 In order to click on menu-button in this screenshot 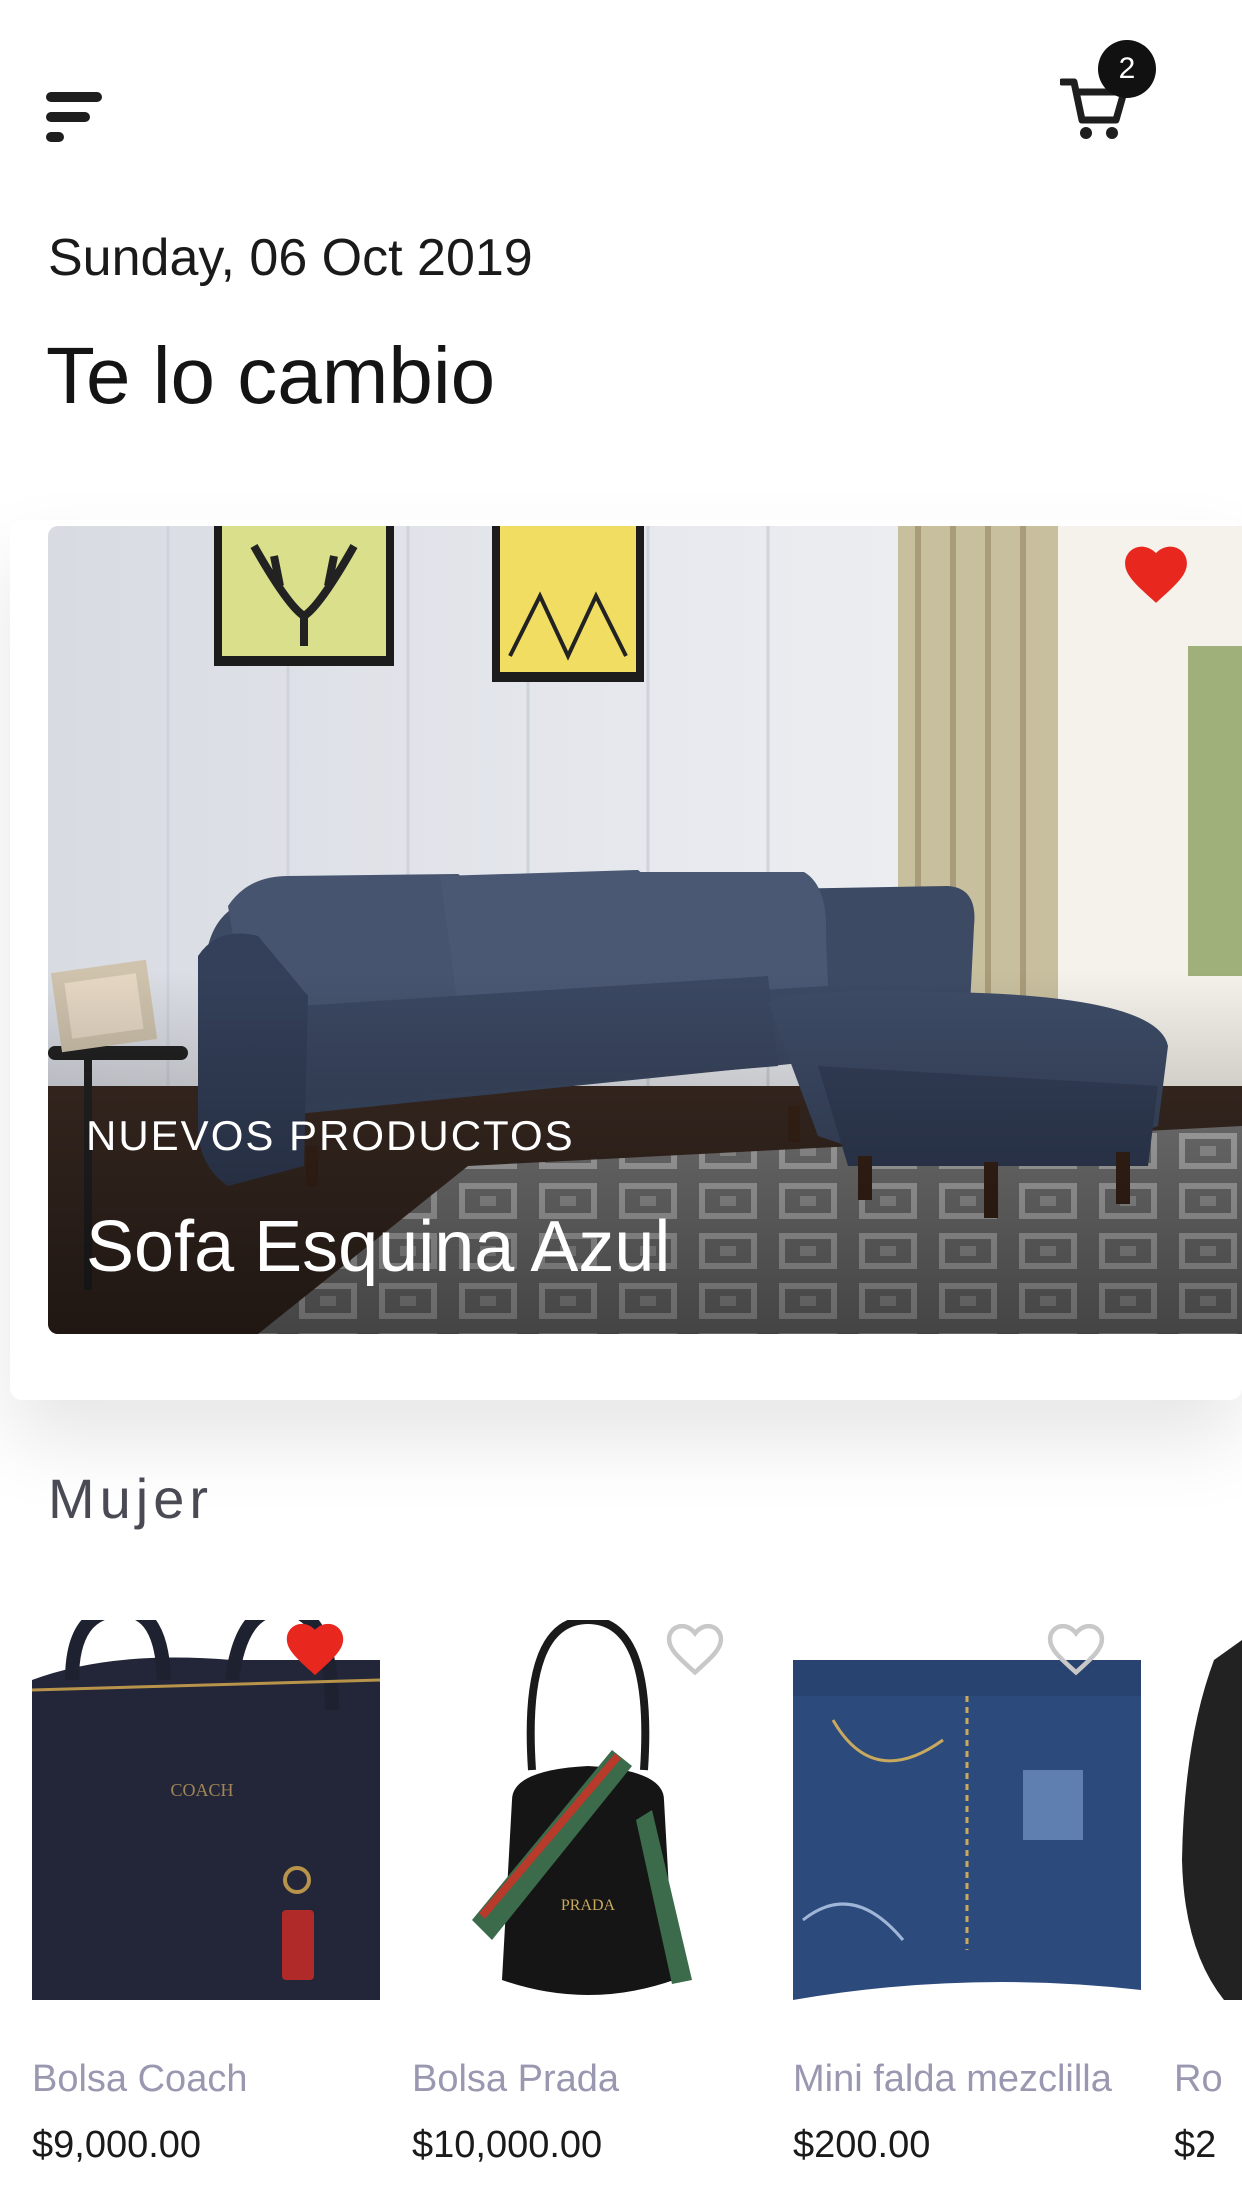, I will do `click(76, 120)`.